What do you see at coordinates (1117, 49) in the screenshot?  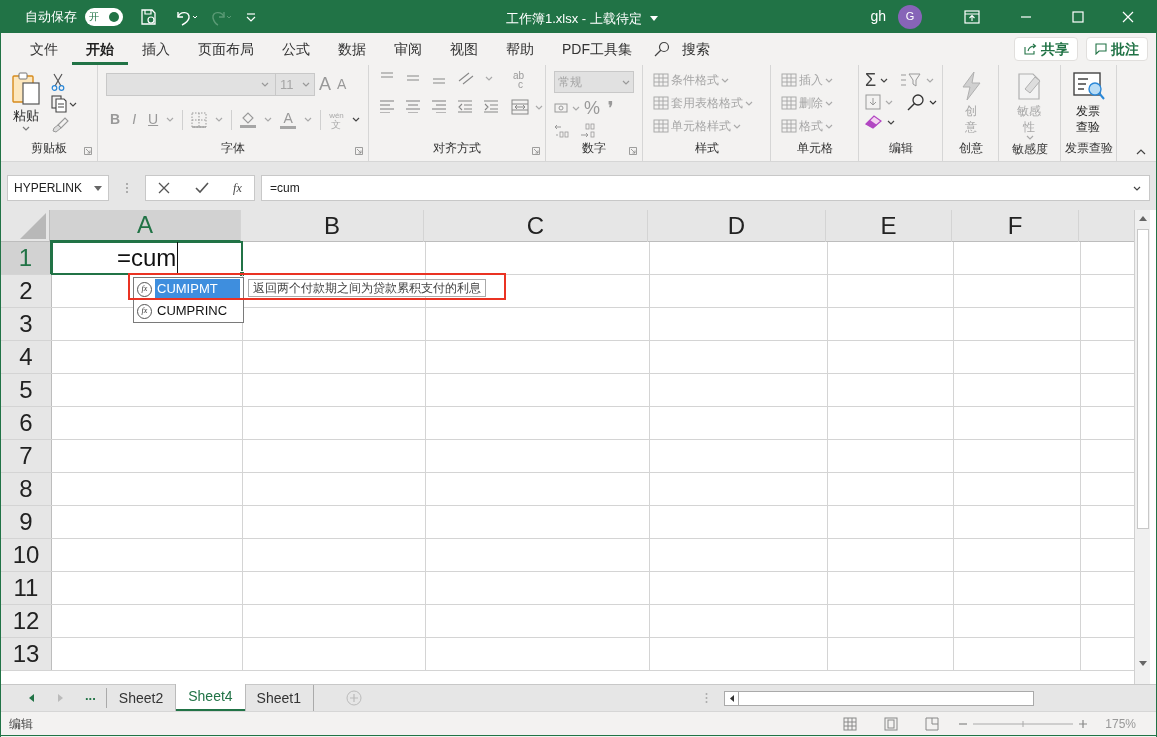 I see `comments-button: 批注` at bounding box center [1117, 49].